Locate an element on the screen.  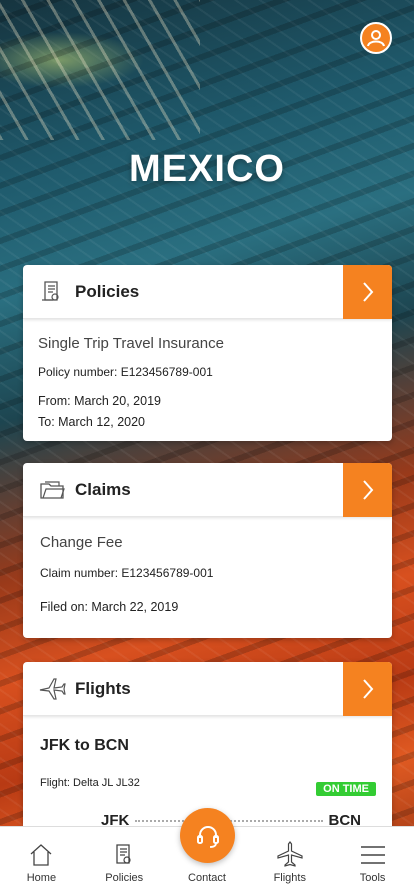
menu-icon is located at coordinates (372, 855).